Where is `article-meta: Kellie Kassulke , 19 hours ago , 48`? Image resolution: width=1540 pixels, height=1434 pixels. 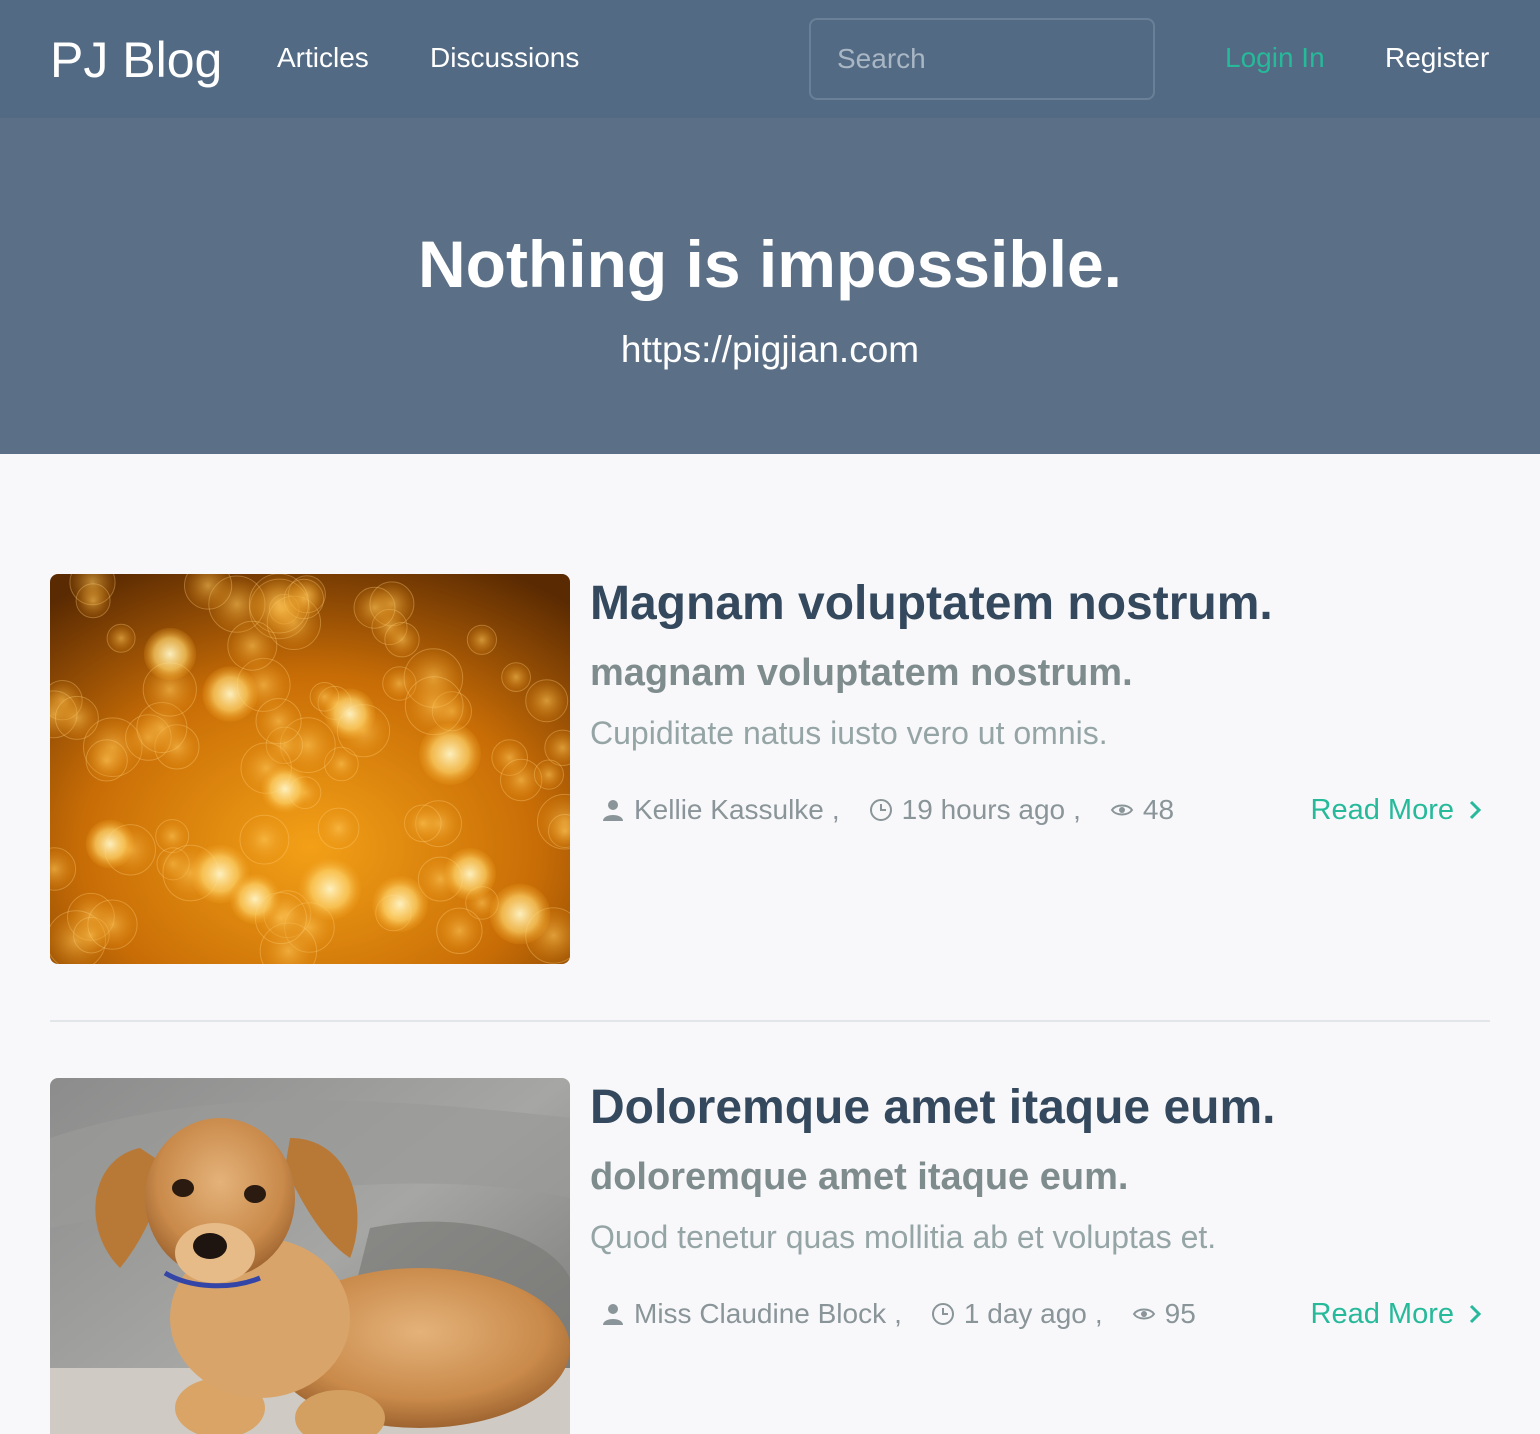
article-meta: Kellie Kassulke , 19 hours ago , 48 is located at coordinates (886, 810).